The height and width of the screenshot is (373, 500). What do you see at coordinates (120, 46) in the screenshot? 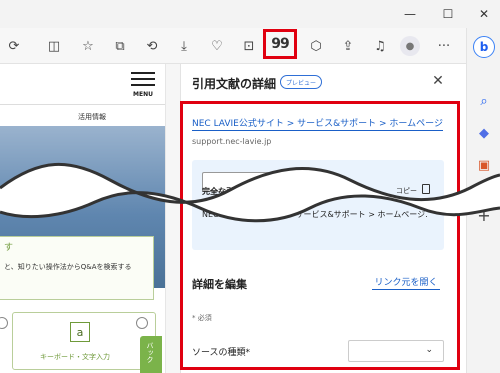
I see `collections-icon: ⧉` at bounding box center [120, 46].